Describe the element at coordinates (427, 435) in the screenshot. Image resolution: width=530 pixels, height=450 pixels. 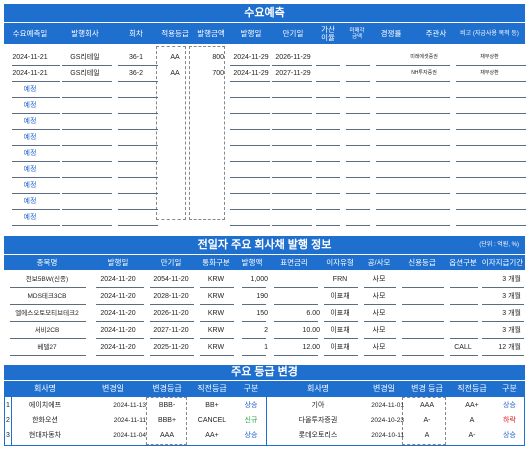
I see `grade-new2: A` at that location.